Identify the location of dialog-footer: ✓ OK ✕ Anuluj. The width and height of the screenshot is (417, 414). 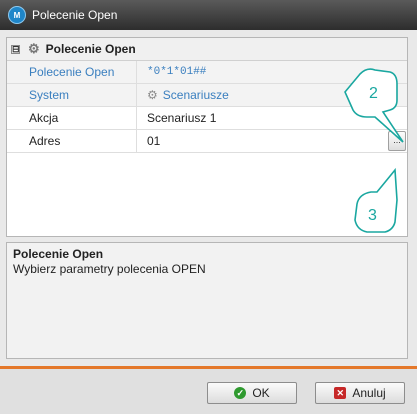
(208, 391).